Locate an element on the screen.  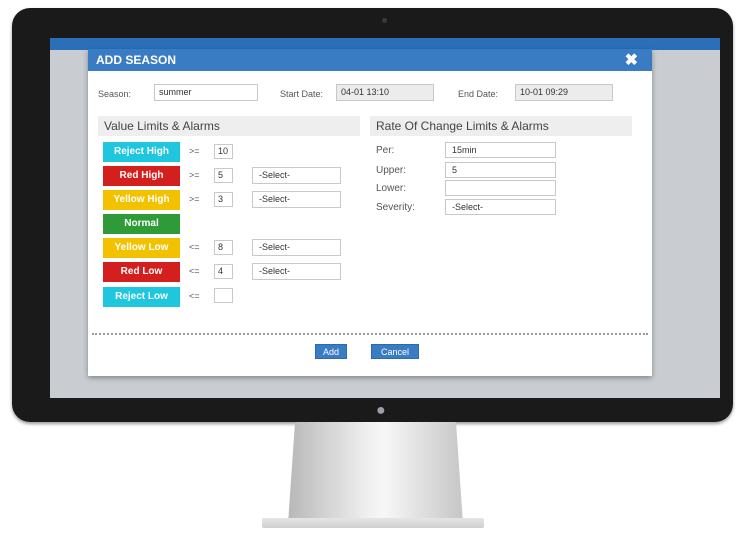
reject-low-tag: Reject Low is located at coordinates (141, 297).